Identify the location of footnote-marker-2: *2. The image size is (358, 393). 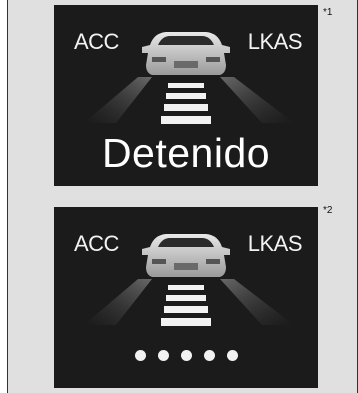
(328, 210).